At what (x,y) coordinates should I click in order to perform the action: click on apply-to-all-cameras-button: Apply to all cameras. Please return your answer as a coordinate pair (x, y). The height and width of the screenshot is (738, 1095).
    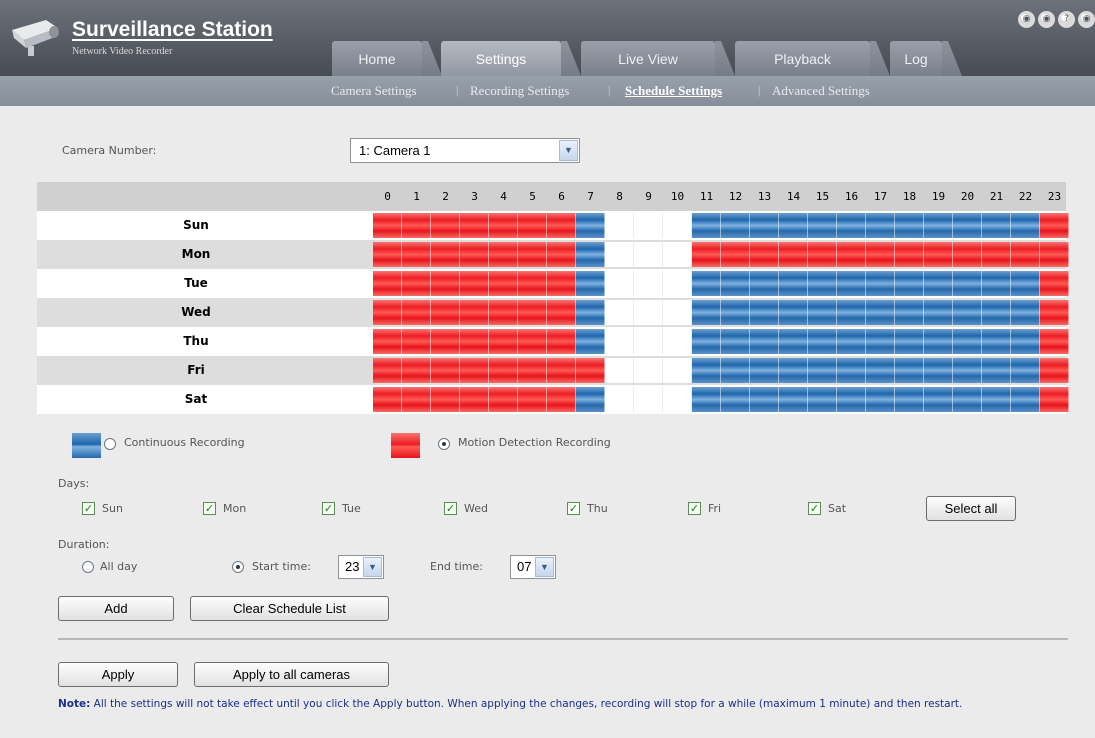
    Looking at the image, I should click on (291, 674).